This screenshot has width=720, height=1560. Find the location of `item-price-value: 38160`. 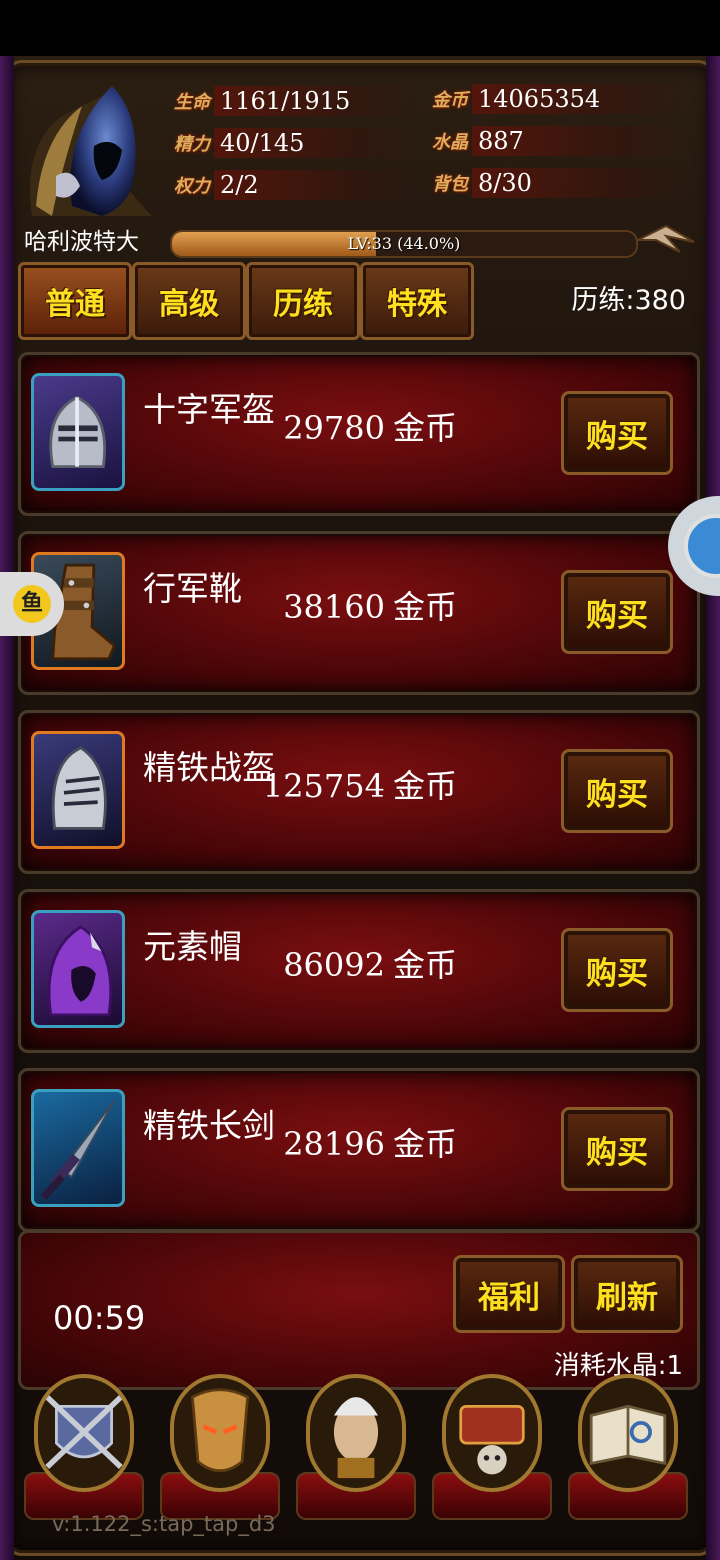

item-price-value: 38160 is located at coordinates (334, 607).